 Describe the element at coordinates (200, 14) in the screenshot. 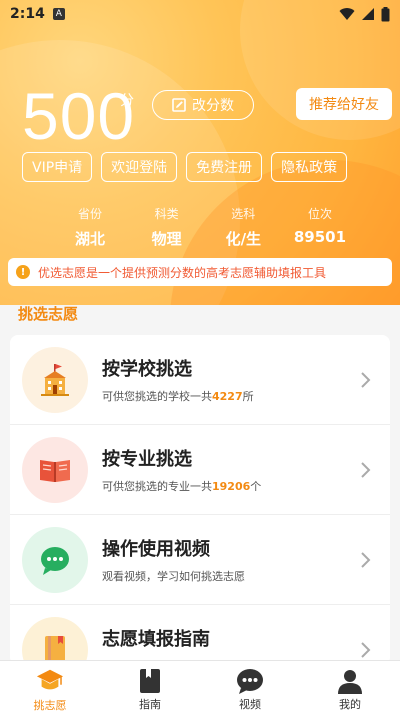

I see `status-bar: 2:14 A` at that location.